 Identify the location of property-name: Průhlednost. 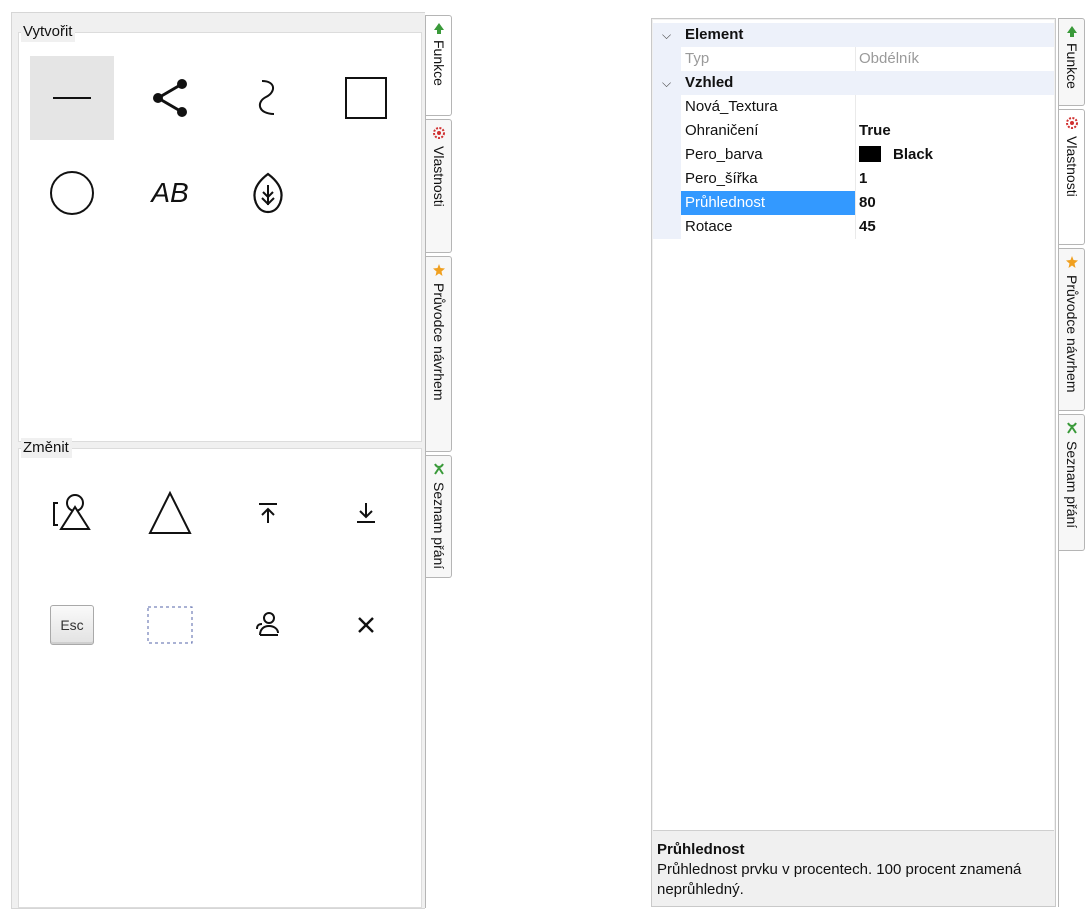
(768, 203).